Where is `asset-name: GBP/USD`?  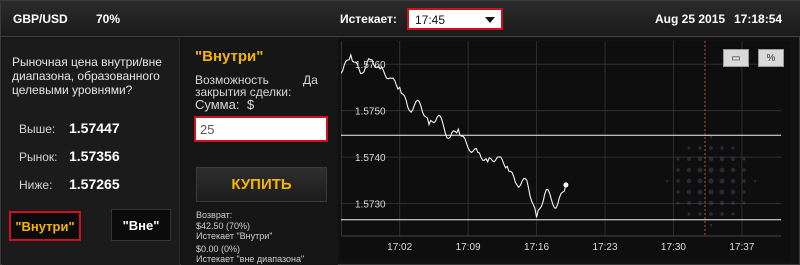
asset-name: GBP/USD is located at coordinates (40, 19).